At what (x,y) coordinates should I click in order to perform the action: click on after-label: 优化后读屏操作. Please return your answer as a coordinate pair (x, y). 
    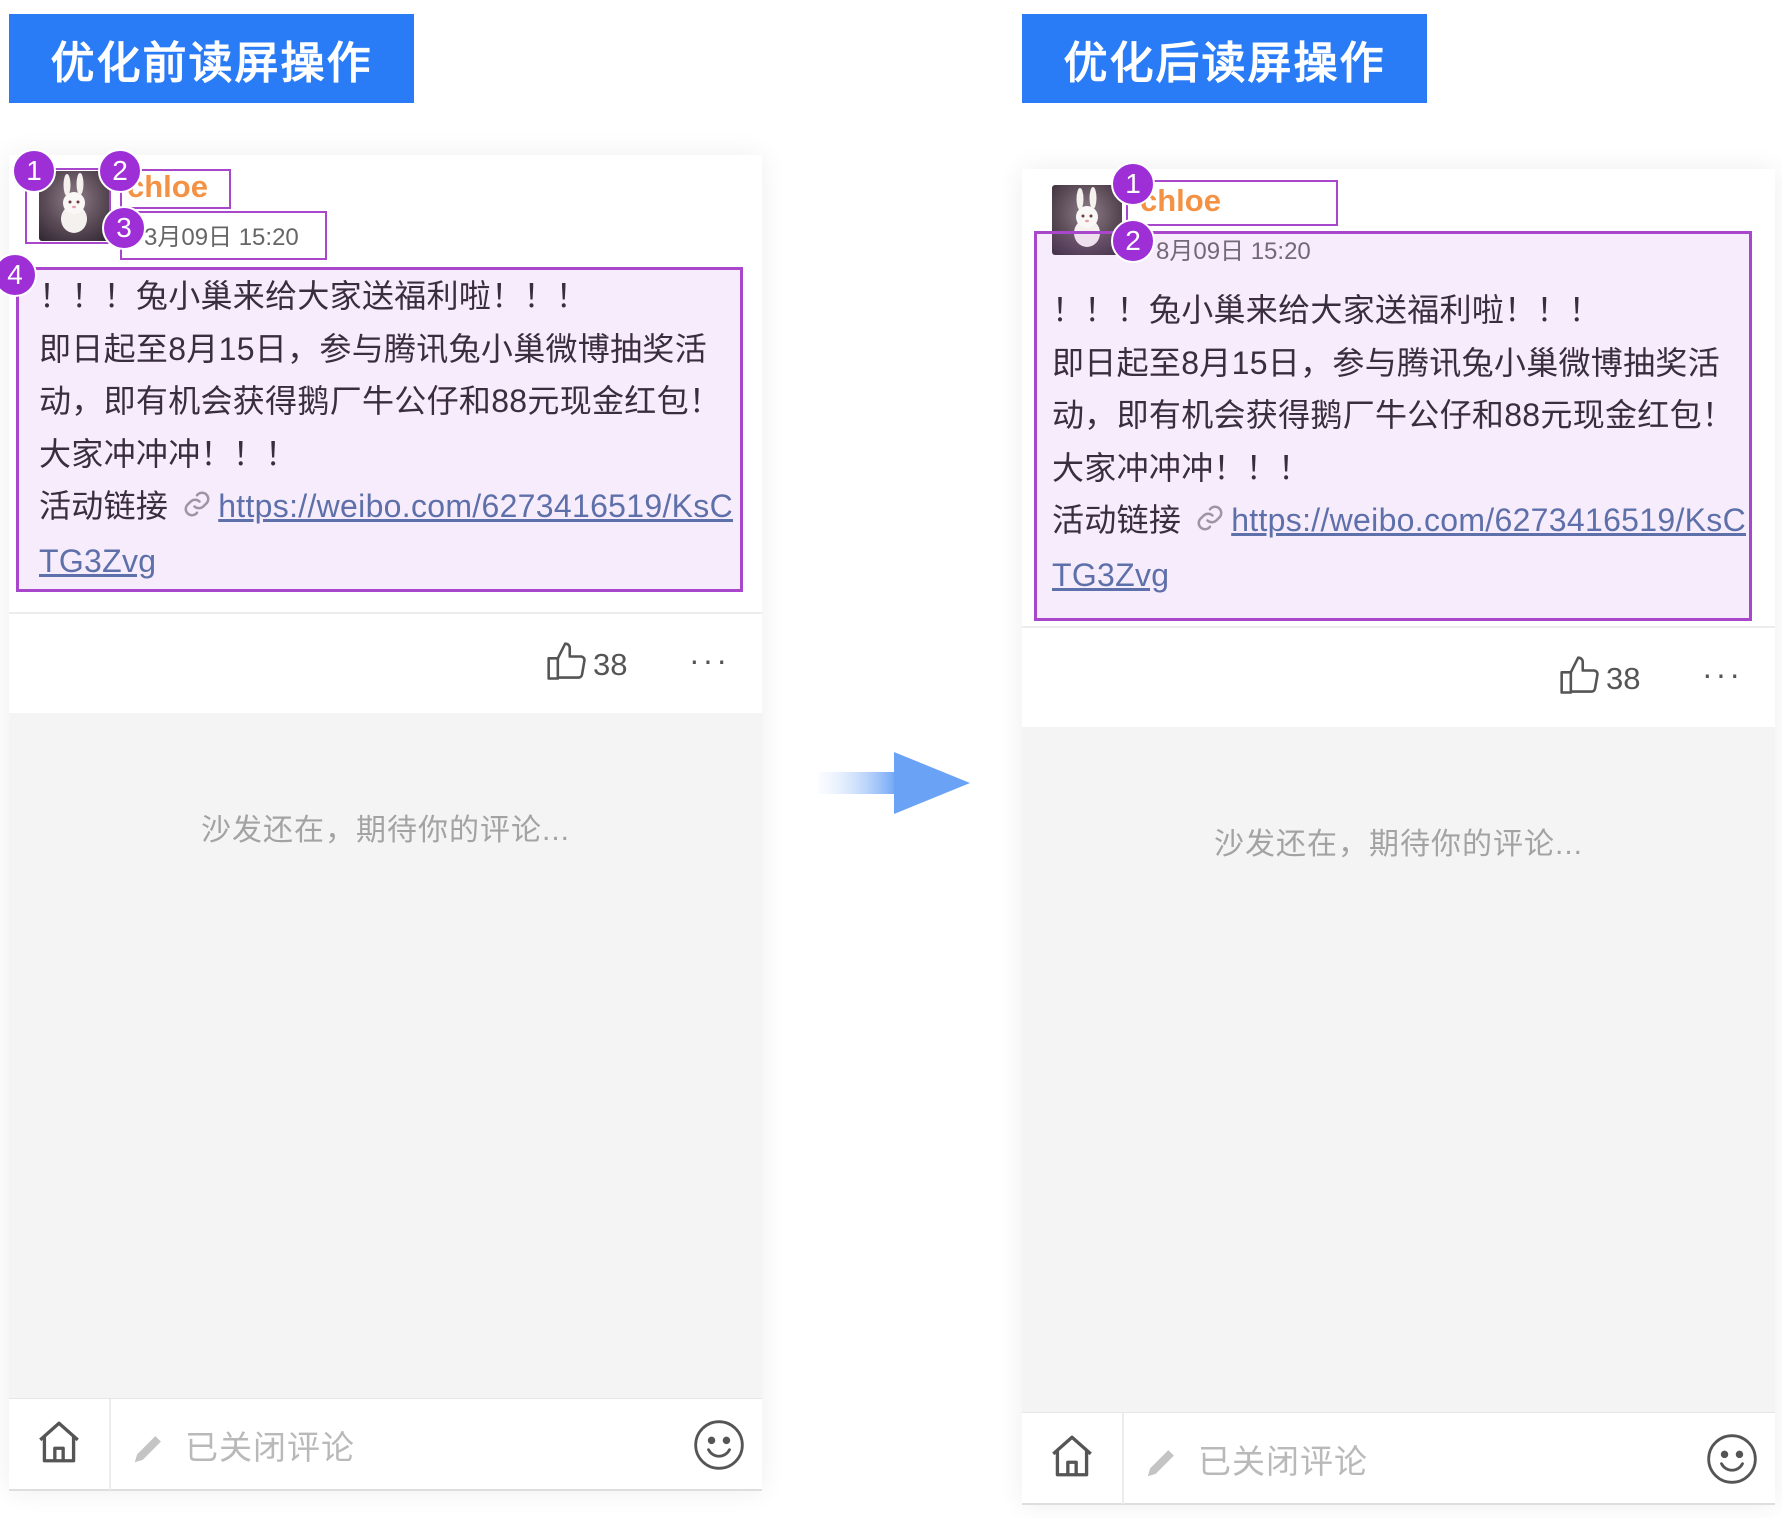
    Looking at the image, I should click on (1224, 58).